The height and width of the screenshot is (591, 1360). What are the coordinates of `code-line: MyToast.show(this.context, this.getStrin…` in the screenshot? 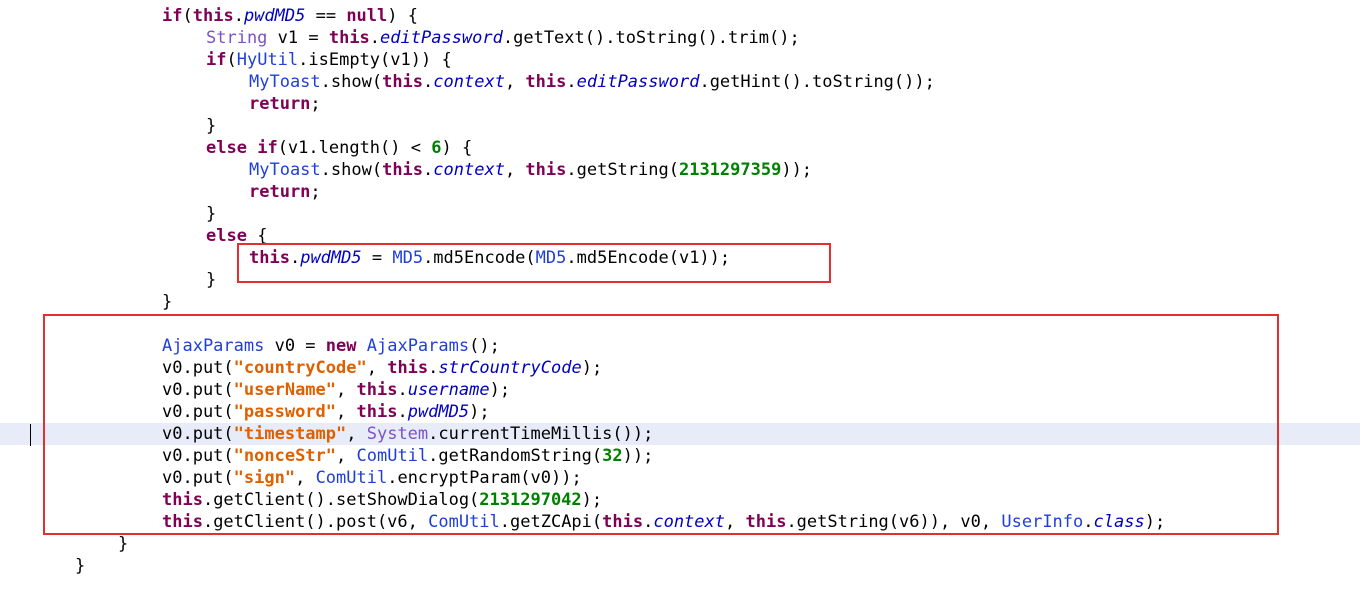 It's located at (680, 170).